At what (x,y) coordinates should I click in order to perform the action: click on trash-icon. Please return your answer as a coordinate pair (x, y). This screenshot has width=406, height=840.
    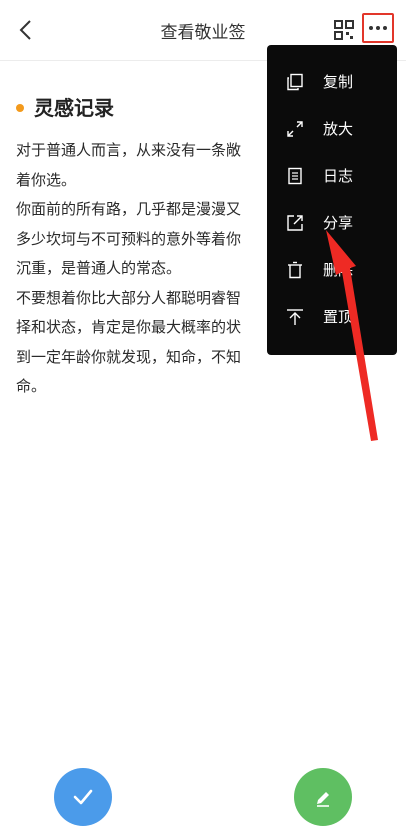
    Looking at the image, I should click on (295, 270).